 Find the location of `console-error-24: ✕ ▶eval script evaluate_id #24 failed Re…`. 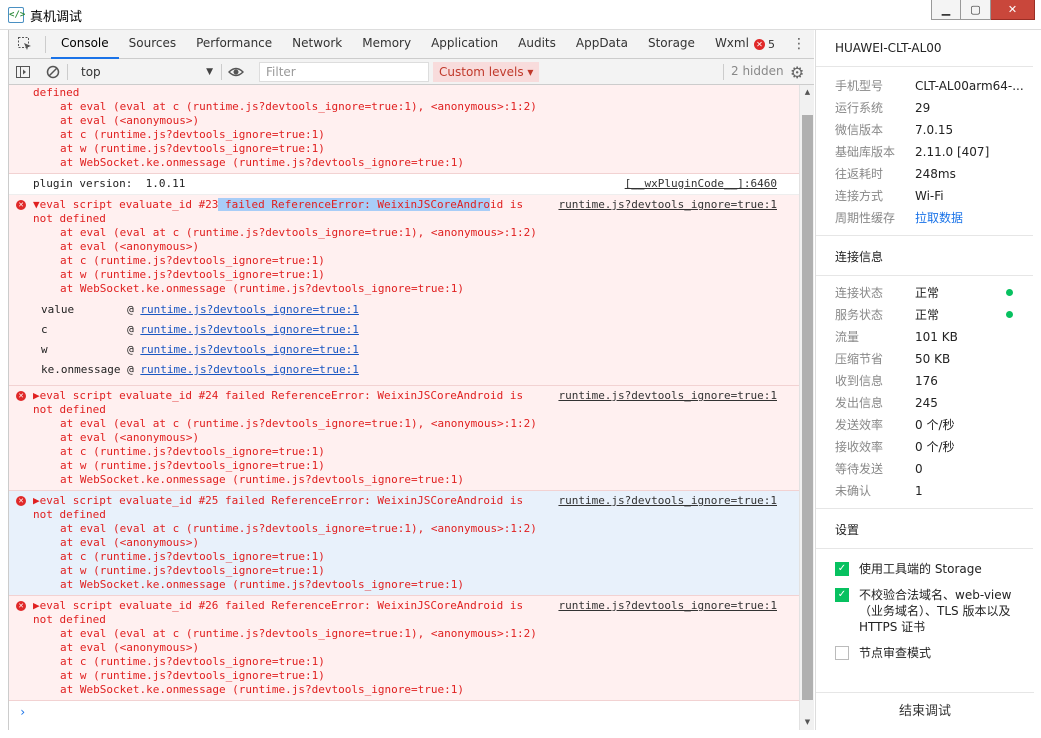

console-error-24: ✕ ▶eval script evaluate_id #24 failed Re… is located at coordinates (404, 438).